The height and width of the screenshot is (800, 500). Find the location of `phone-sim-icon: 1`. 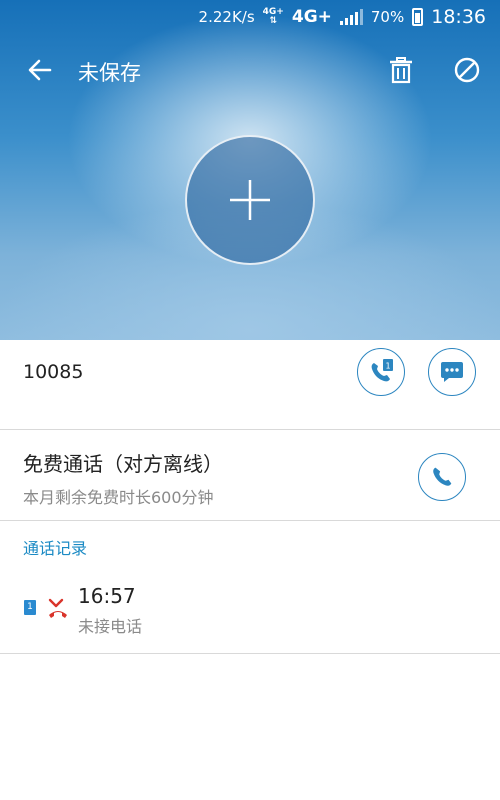

phone-sim-icon: 1 is located at coordinates (382, 370).